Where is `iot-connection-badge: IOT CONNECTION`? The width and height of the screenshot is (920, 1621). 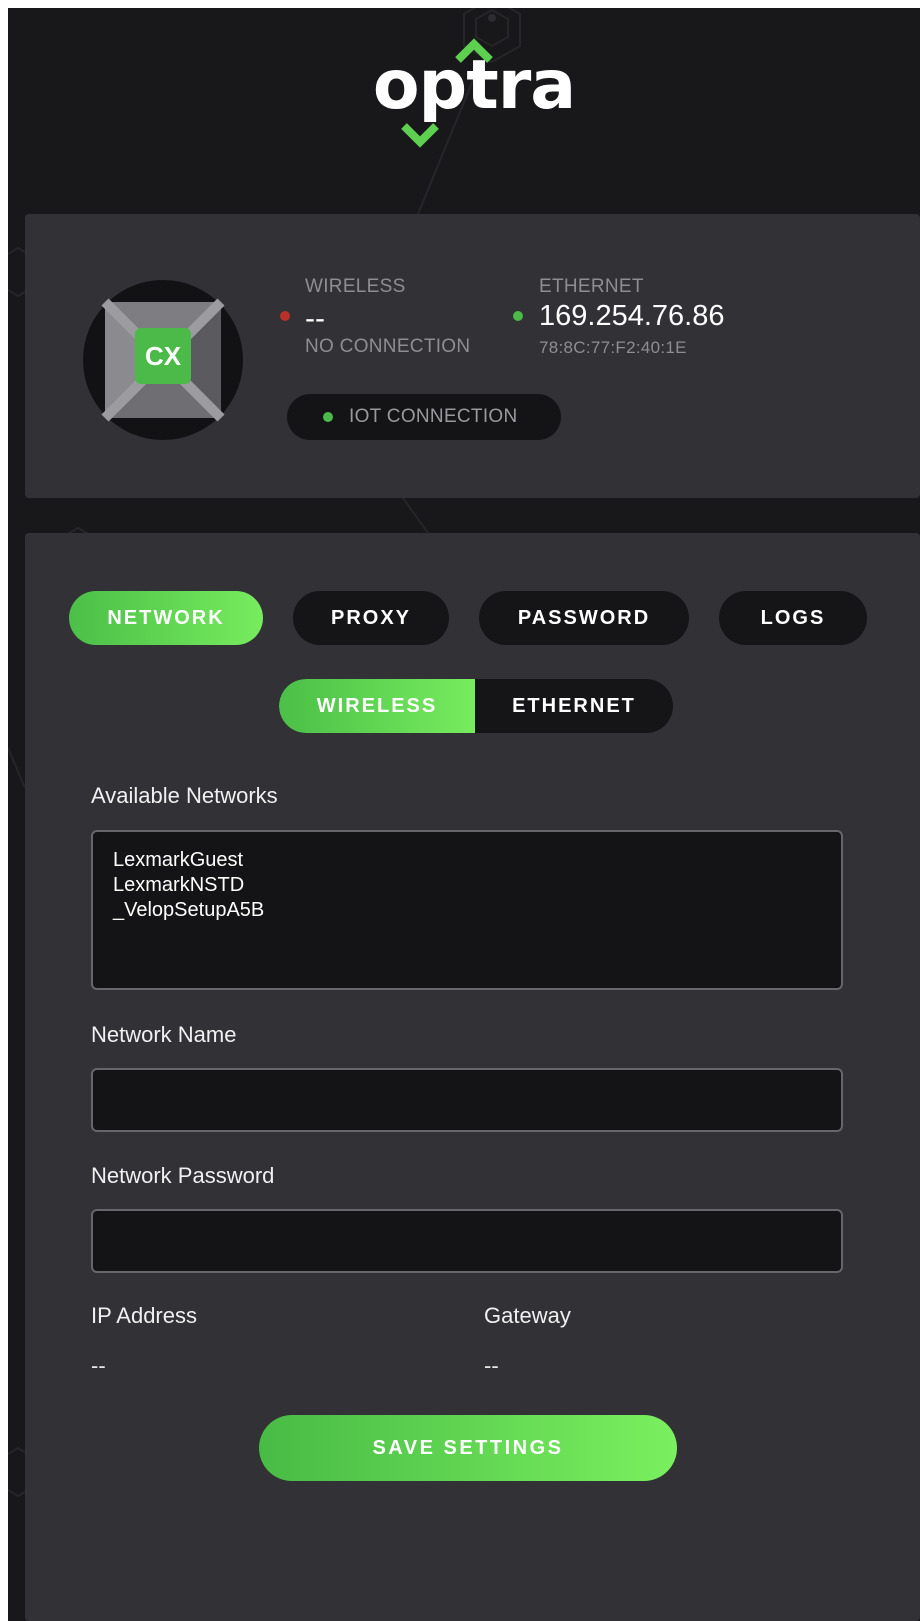 iot-connection-badge: IOT CONNECTION is located at coordinates (424, 417).